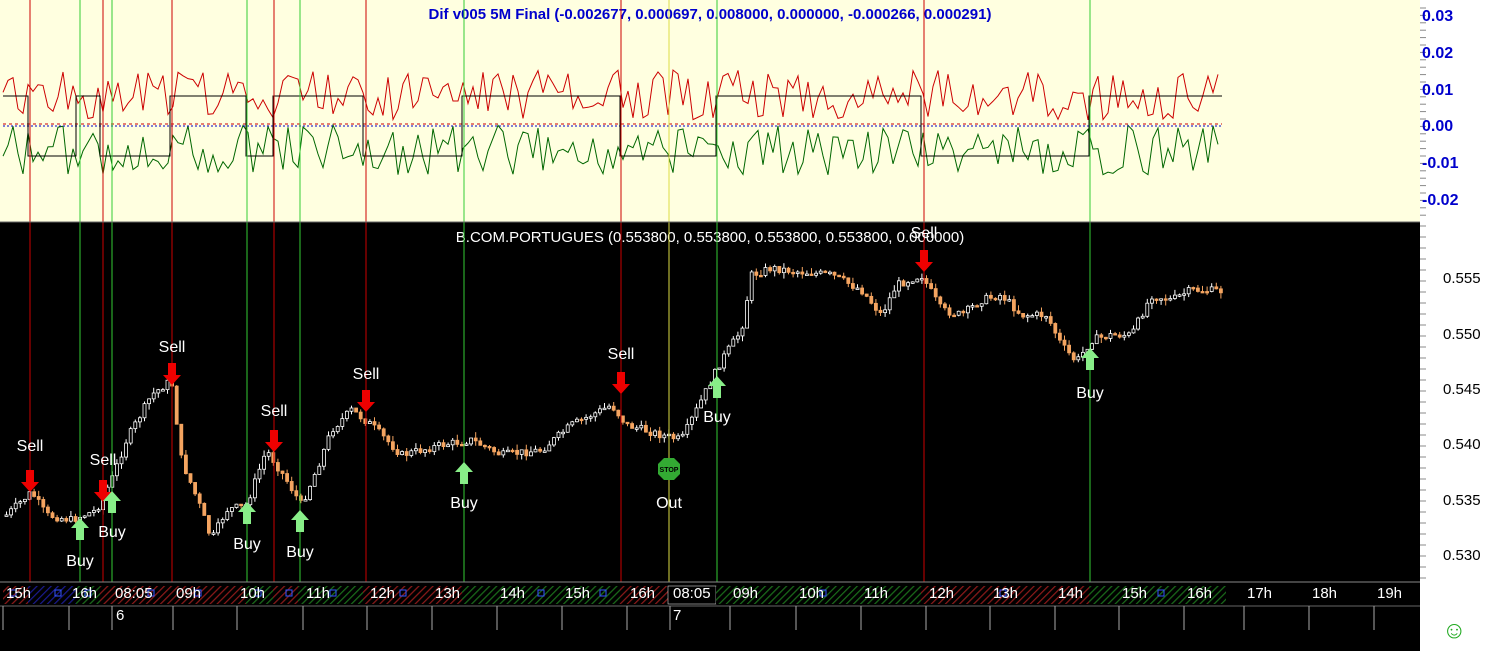  I want to click on time-label: 08:05, so click(692, 593).